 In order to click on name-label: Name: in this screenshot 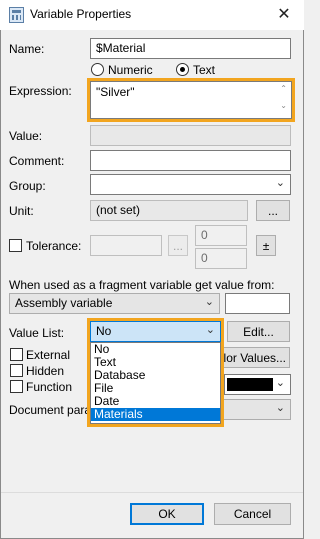, I will do `click(27, 49)`.